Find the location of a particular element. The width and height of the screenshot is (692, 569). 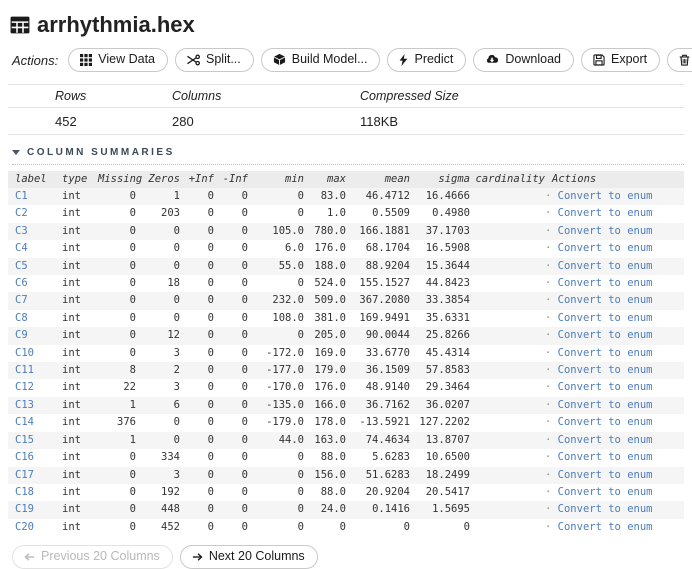

cell-actions: · Convert to enum is located at coordinates (614, 475).